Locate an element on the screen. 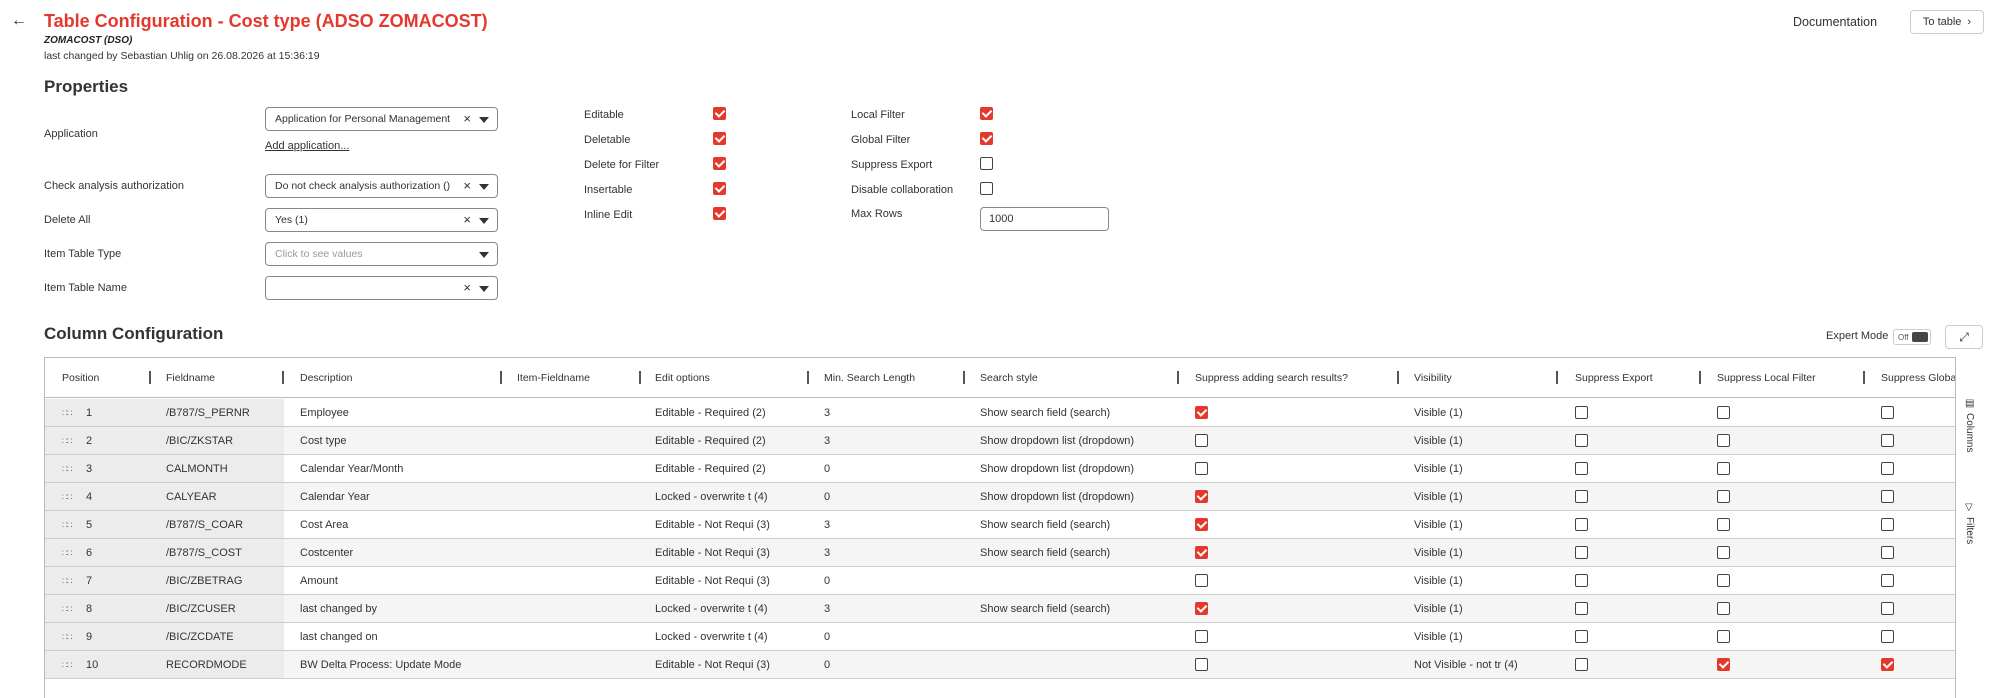  column-header: Visibility is located at coordinates (1433, 378).